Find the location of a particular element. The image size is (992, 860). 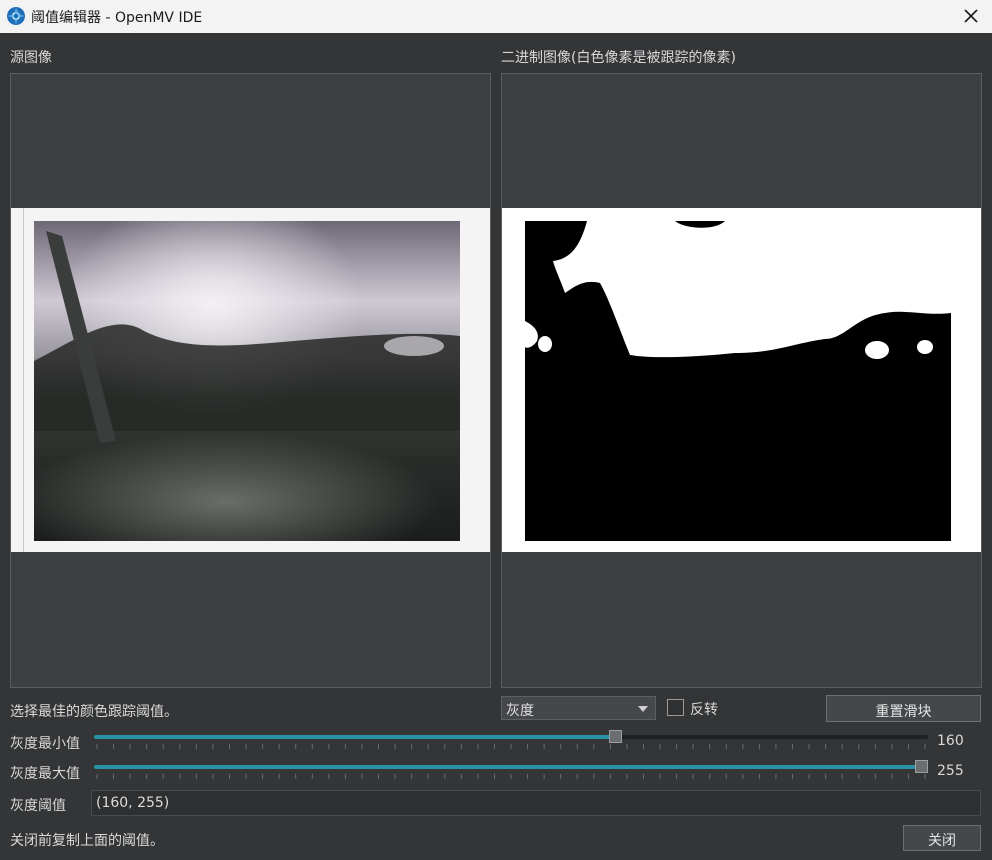

max-slider-tick-marks is located at coordinates (511, 776).